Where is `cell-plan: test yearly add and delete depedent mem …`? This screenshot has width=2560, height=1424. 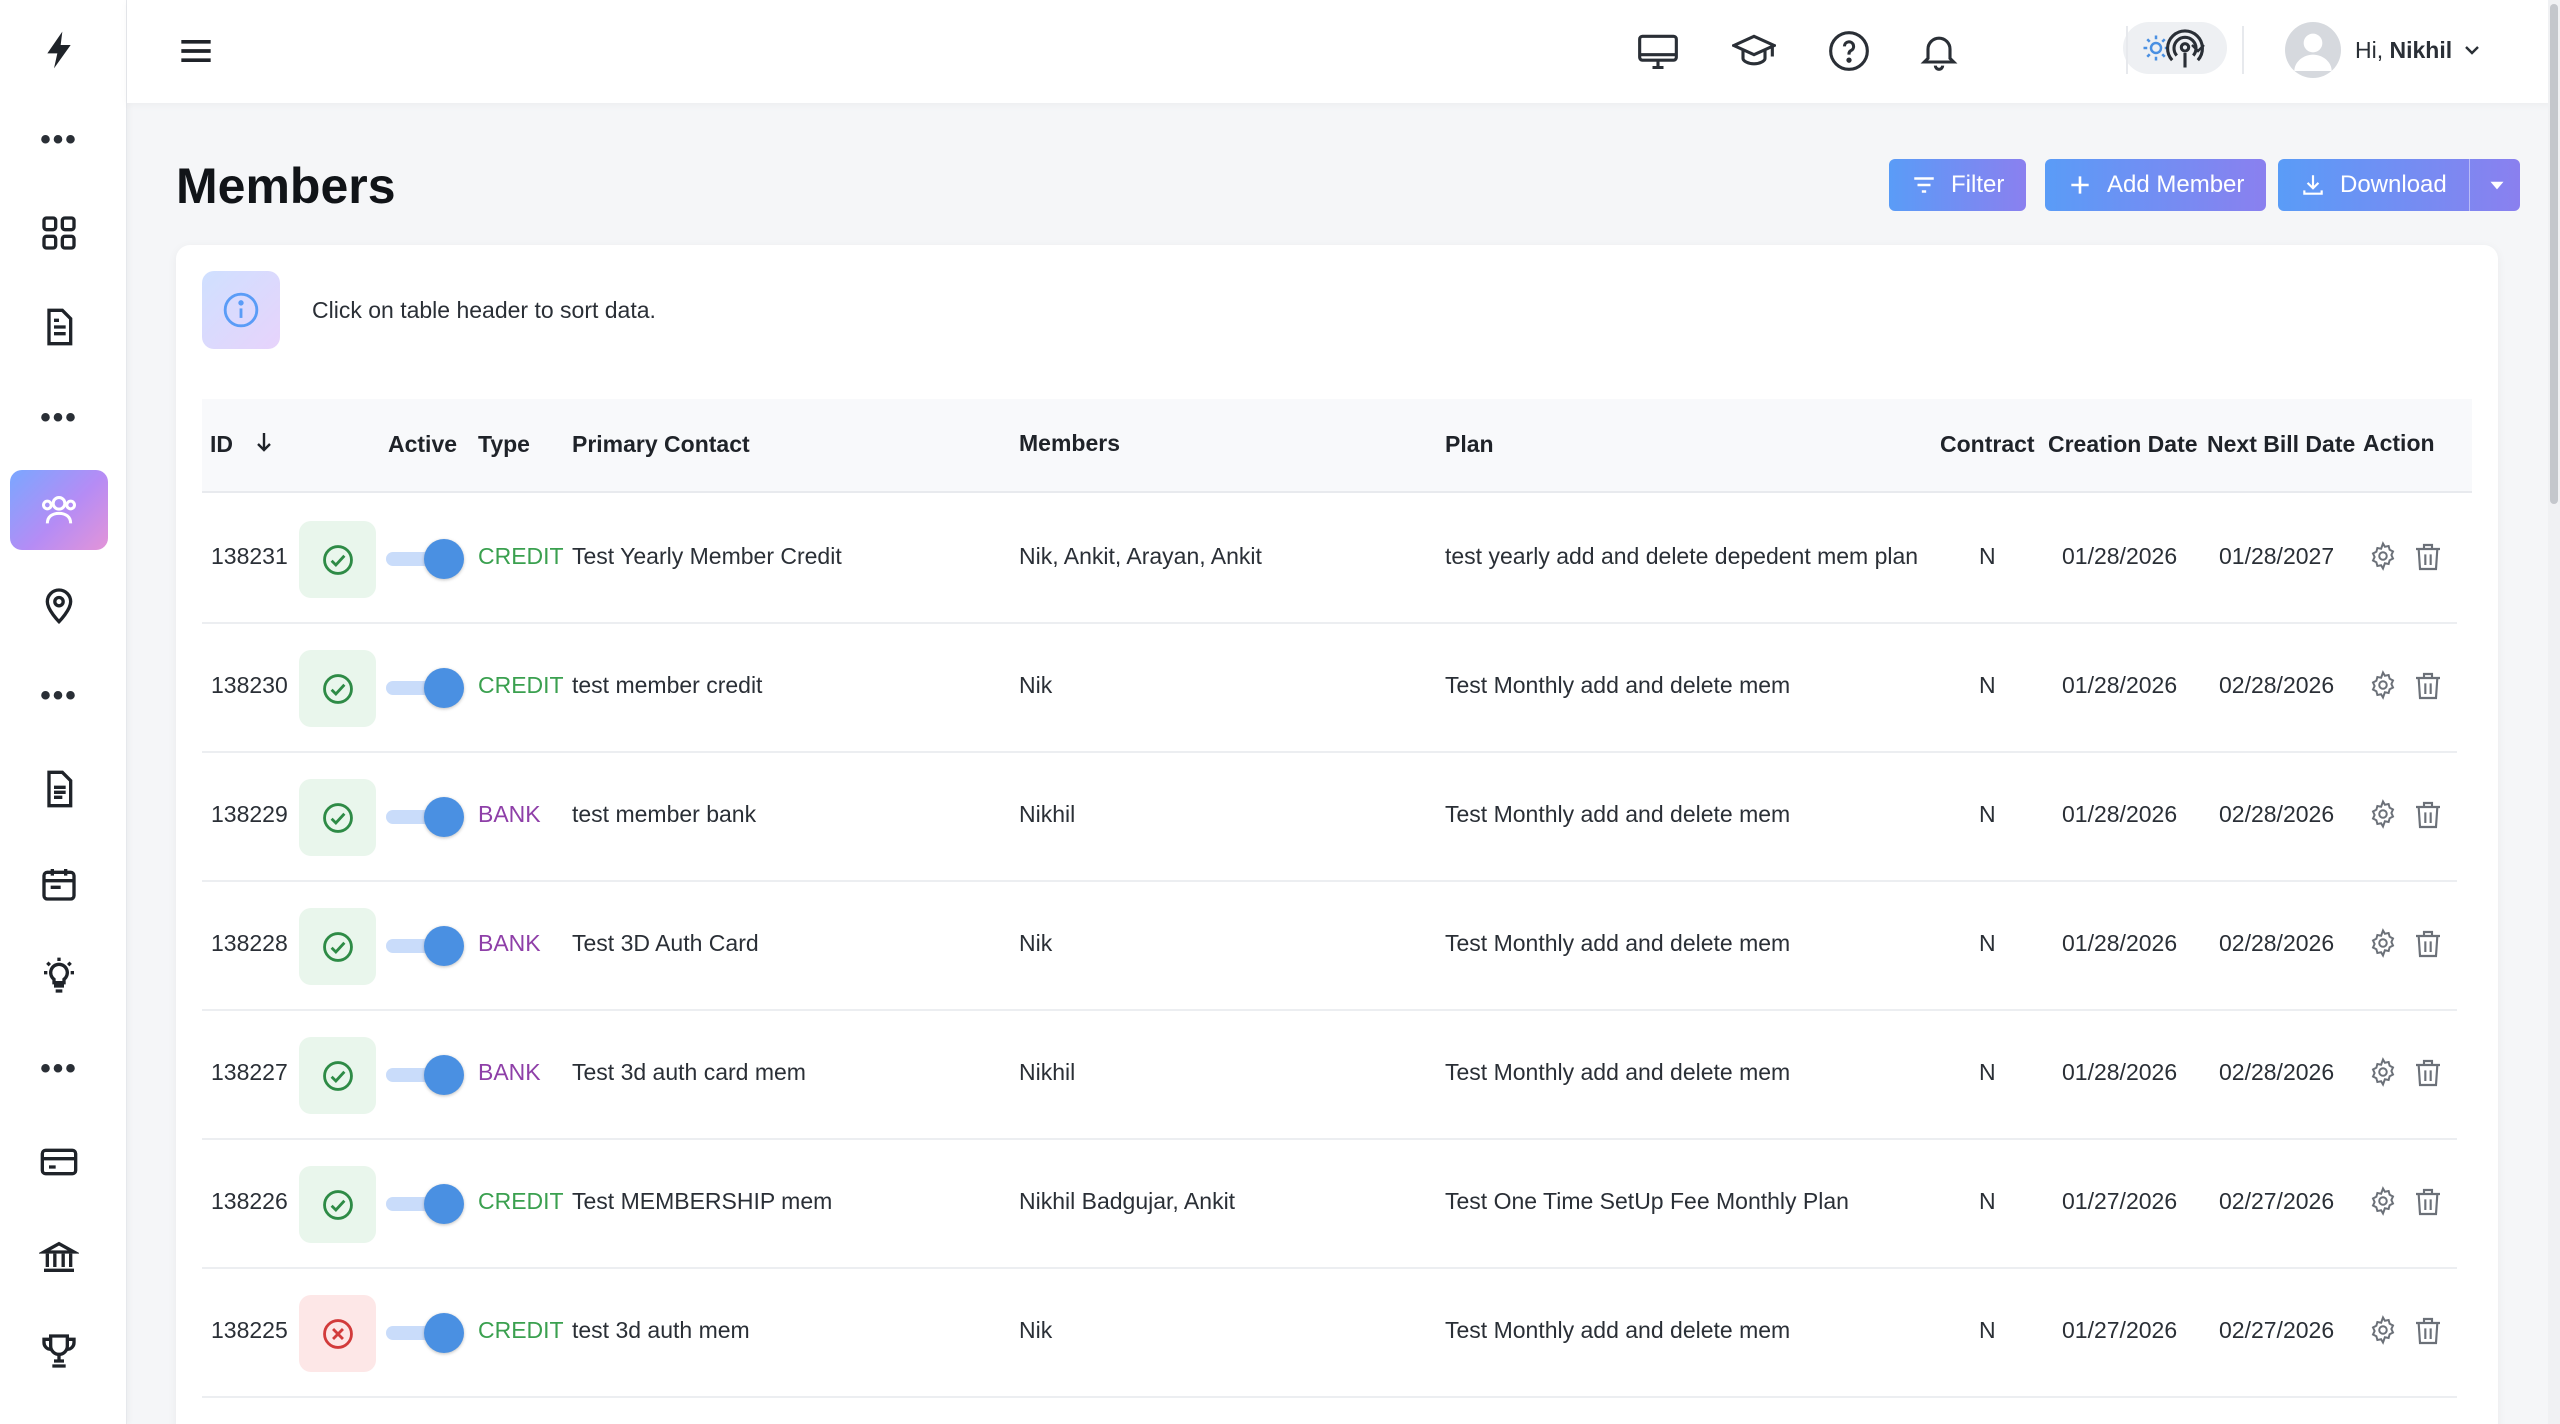 cell-plan: test yearly add and delete depedent mem … is located at coordinates (1682, 556).